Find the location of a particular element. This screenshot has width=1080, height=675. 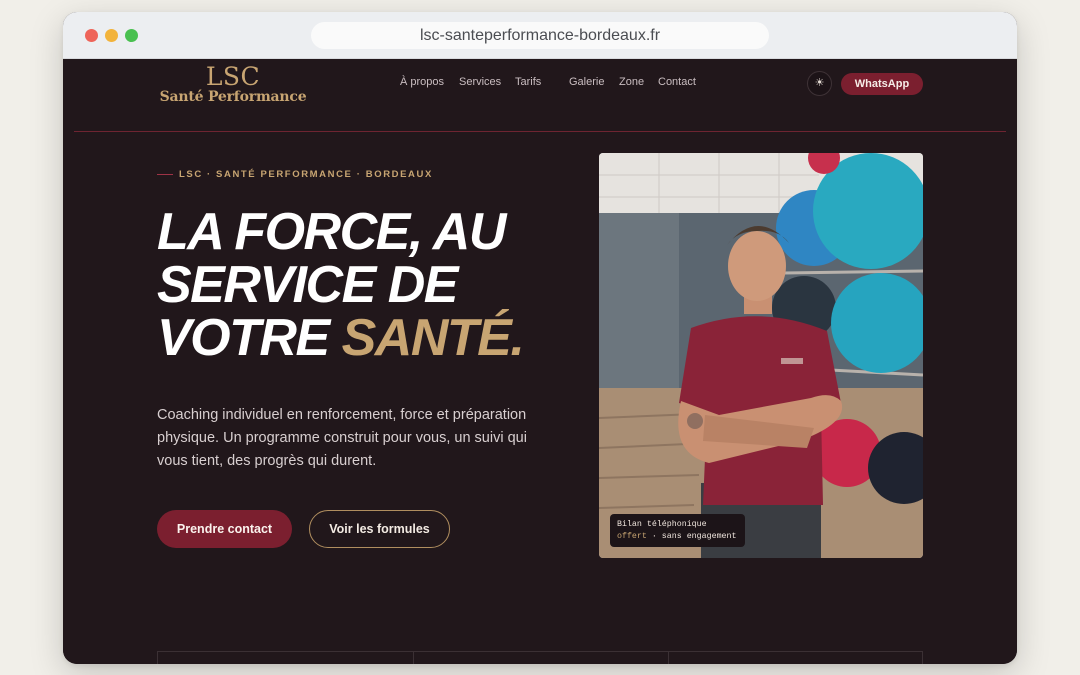

theme-toggle-button: ☀ is located at coordinates (819, 83).